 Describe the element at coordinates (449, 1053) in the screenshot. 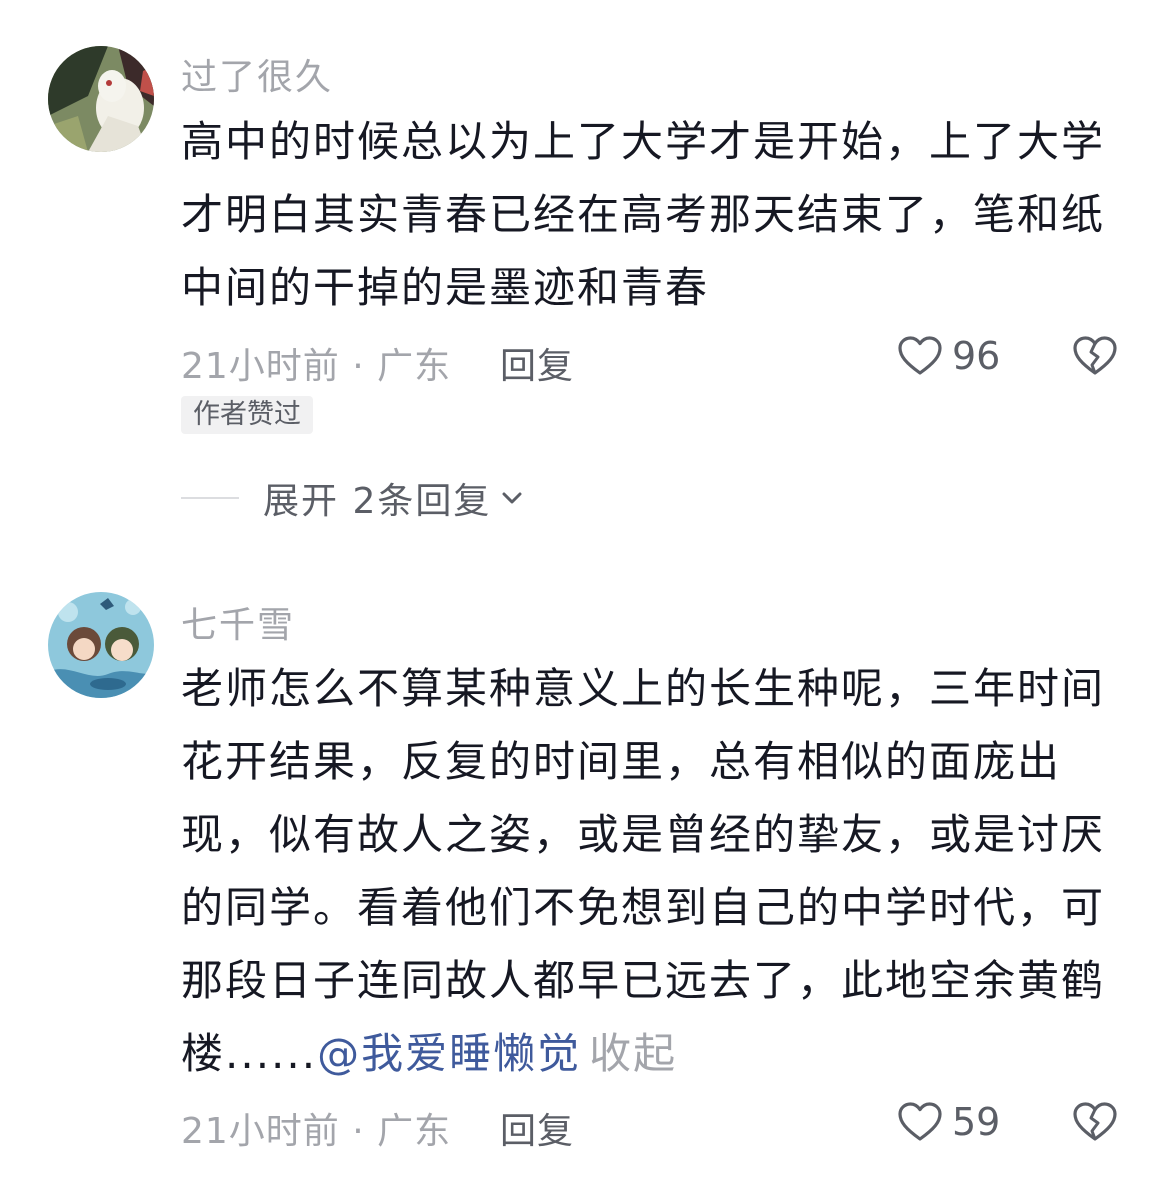

I see `mention-link: @我爱睡懒觉` at that location.